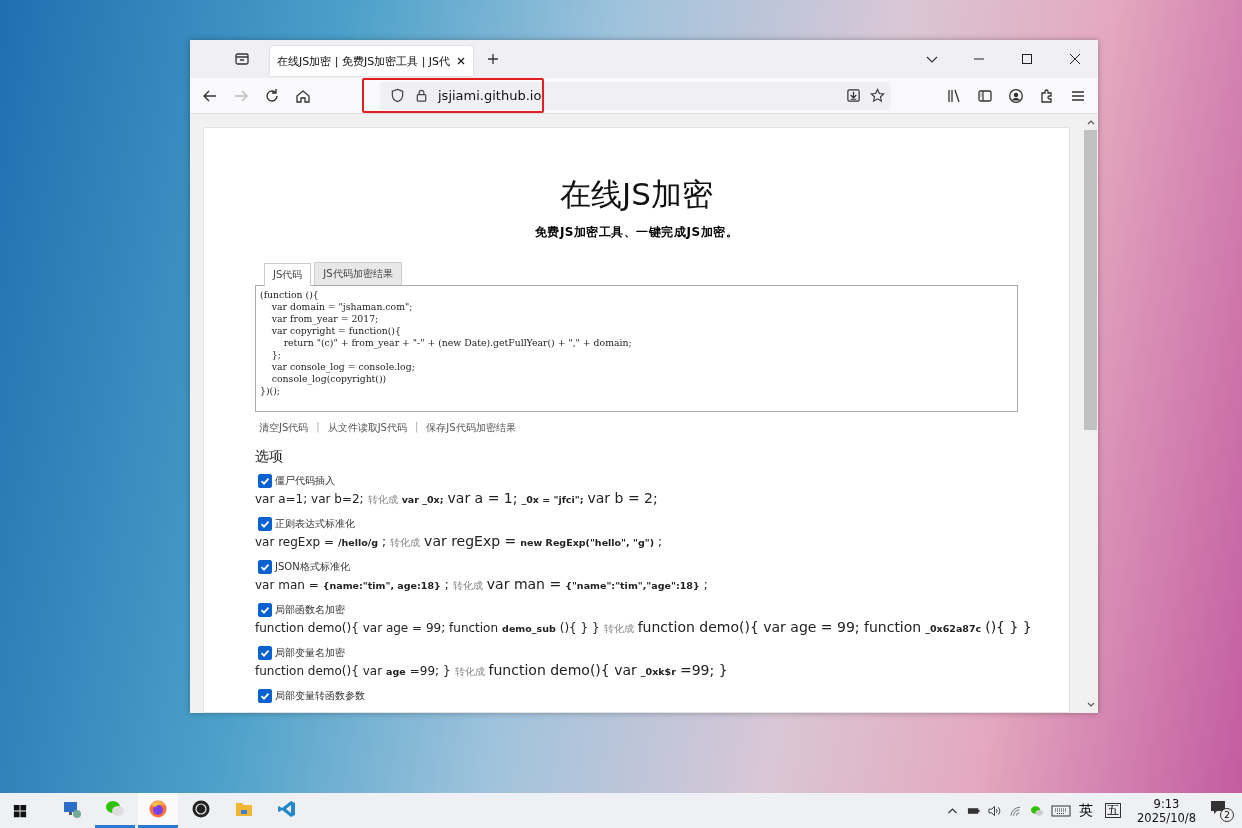 The height and width of the screenshot is (828, 1242). What do you see at coordinates (310, 610) in the screenshot?
I see `option-label: 局部函数名加密` at bounding box center [310, 610].